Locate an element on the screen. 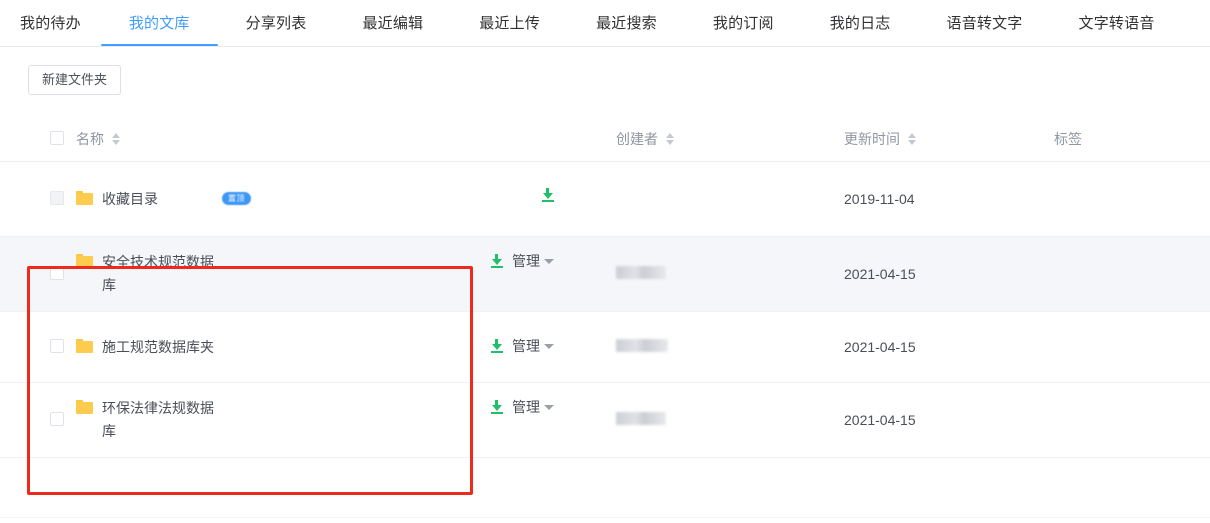 The height and width of the screenshot is (523, 1210). tab-5: 最近搜索 is located at coordinates (626, 23).